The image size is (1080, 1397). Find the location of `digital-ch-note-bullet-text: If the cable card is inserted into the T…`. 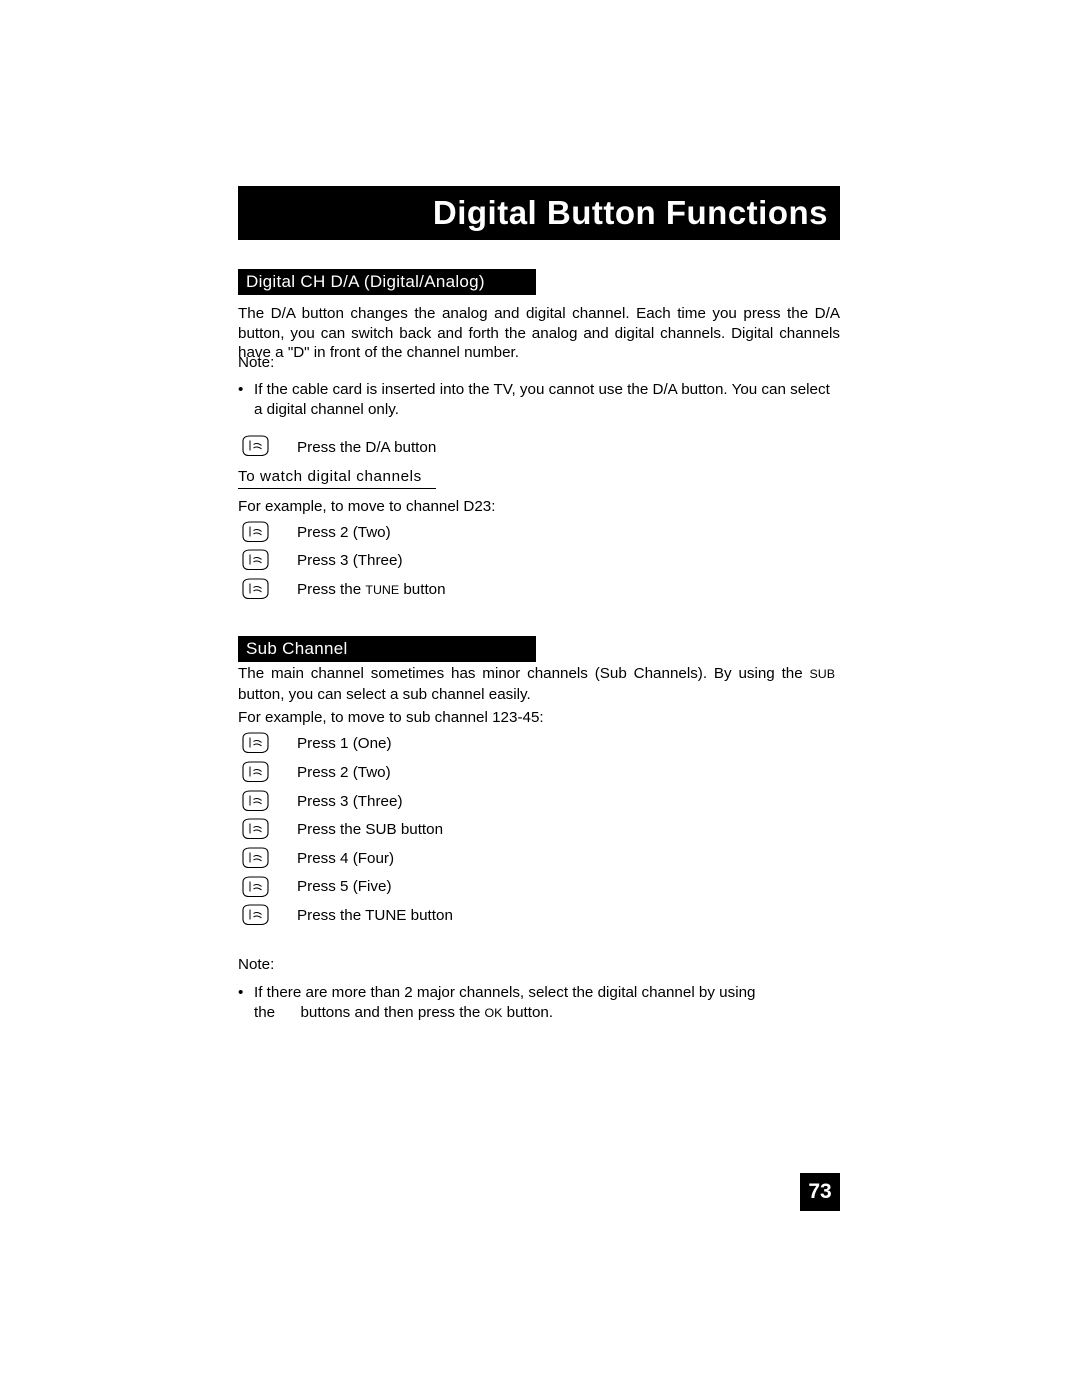

digital-ch-note-bullet-text: If the cable card is inserted into the T… is located at coordinates (542, 399).